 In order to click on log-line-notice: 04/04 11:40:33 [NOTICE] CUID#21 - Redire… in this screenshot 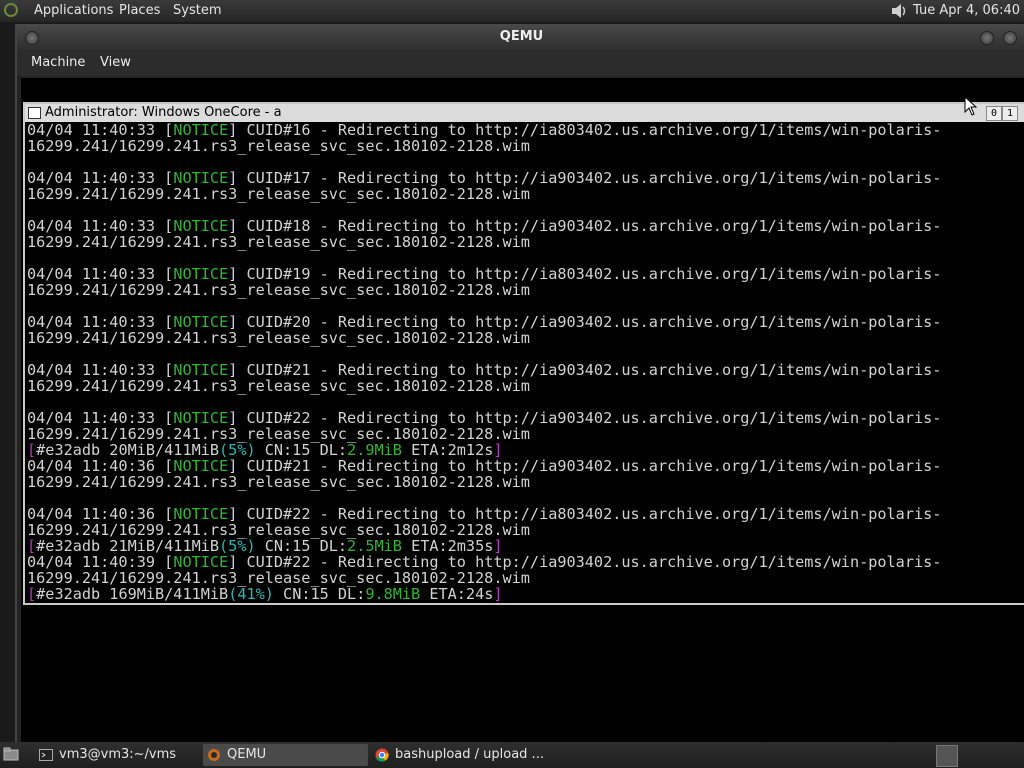, I will do `click(525, 370)`.